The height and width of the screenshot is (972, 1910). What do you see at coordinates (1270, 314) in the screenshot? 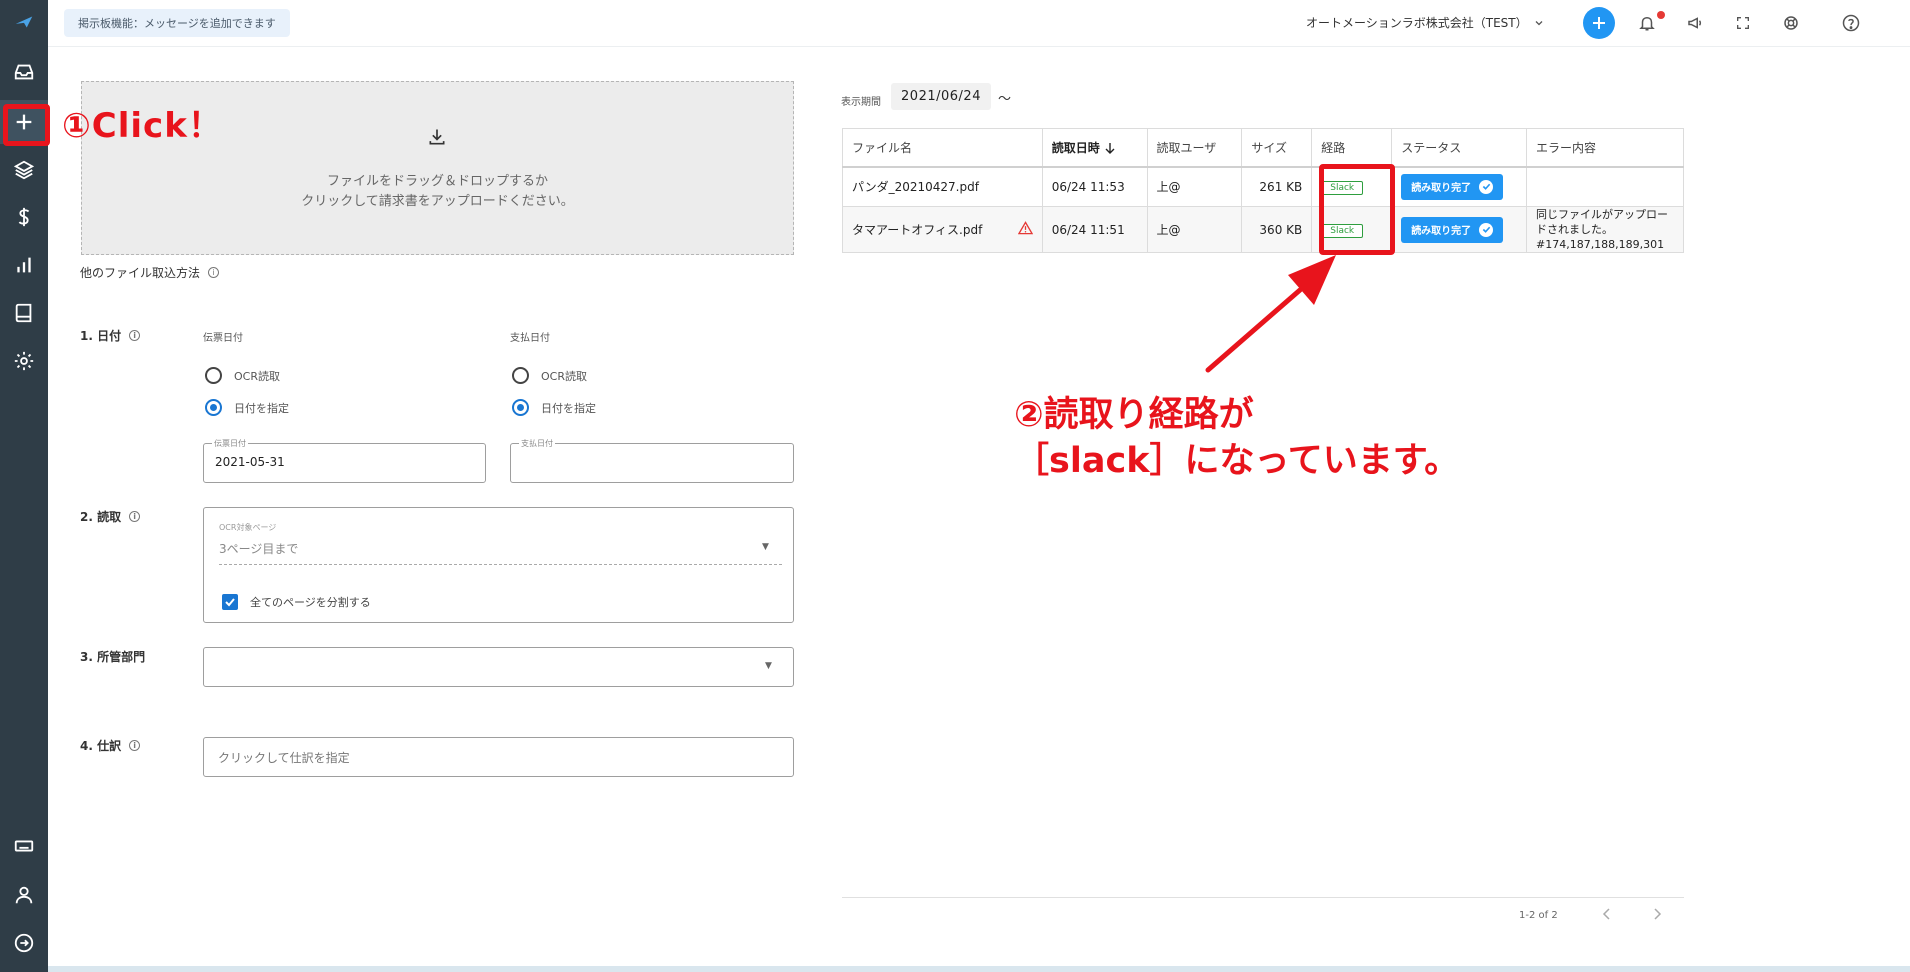
I see `annotation-arrow` at bounding box center [1270, 314].